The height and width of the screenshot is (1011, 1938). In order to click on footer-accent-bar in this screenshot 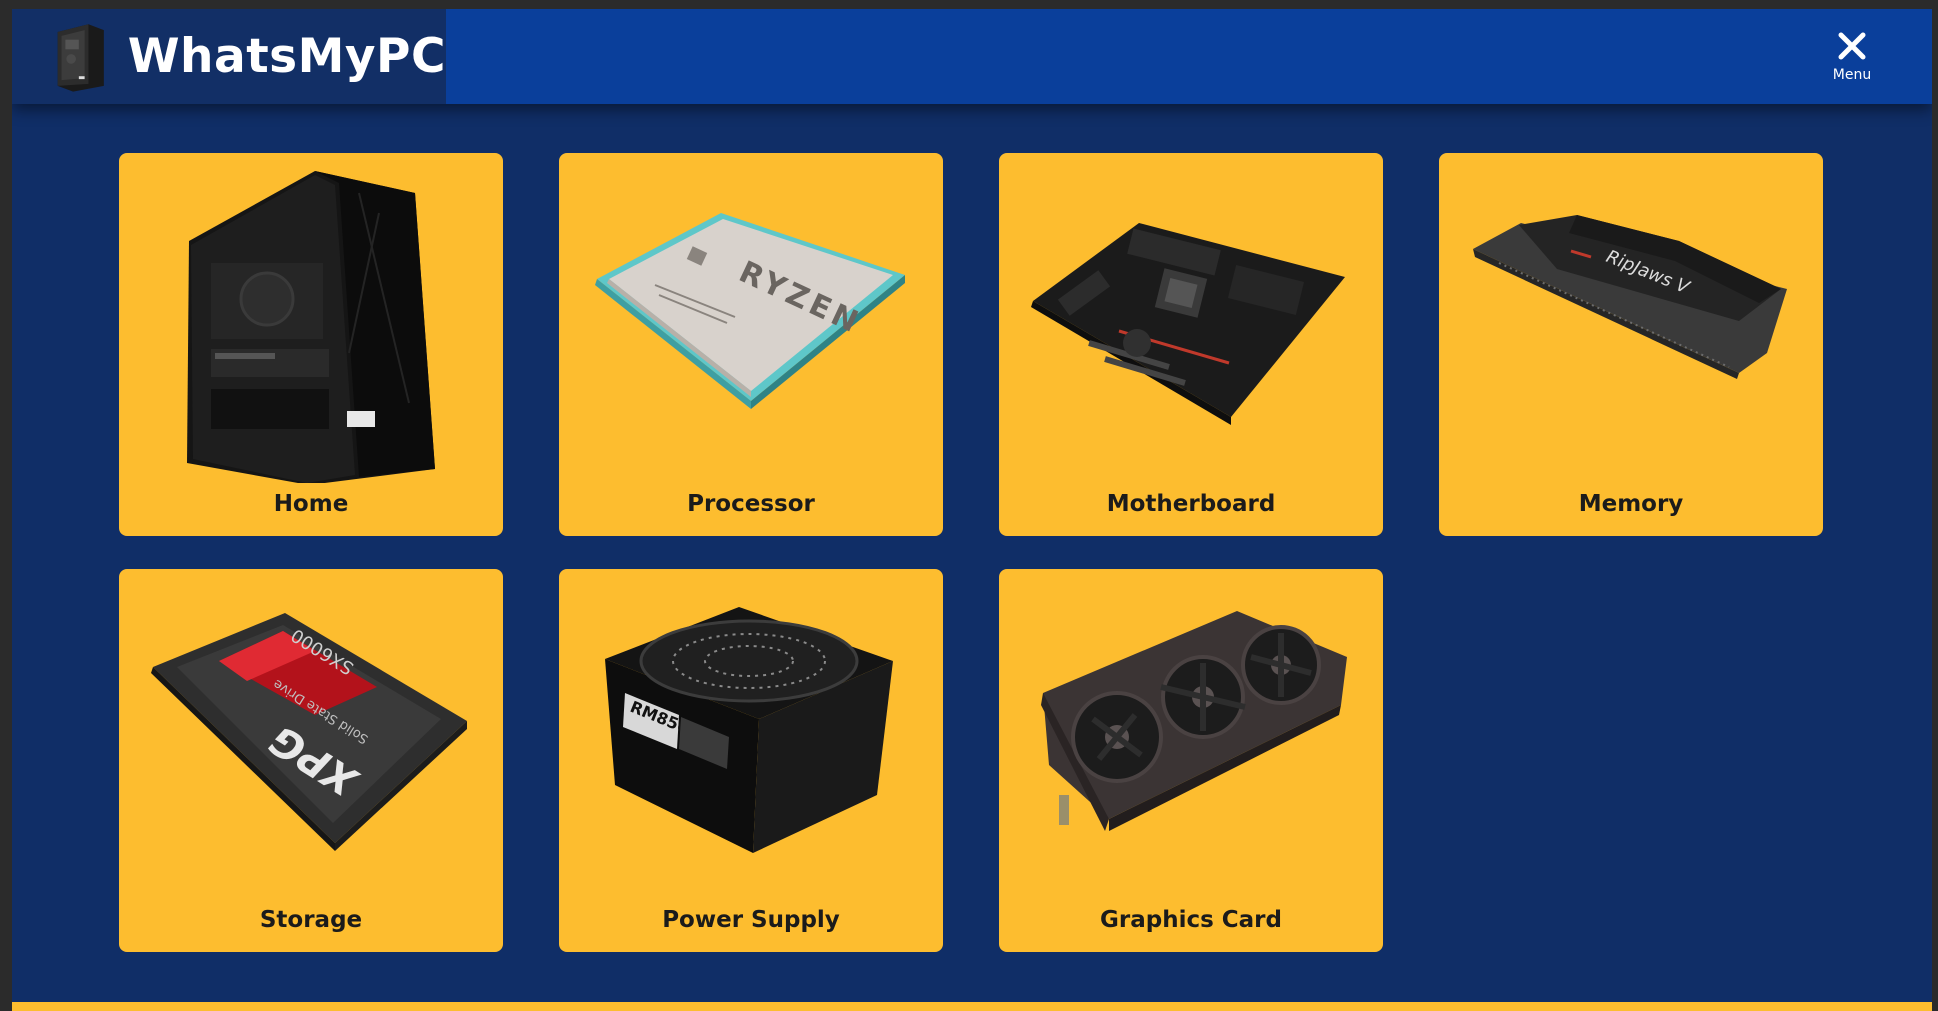, I will do `click(972, 1006)`.